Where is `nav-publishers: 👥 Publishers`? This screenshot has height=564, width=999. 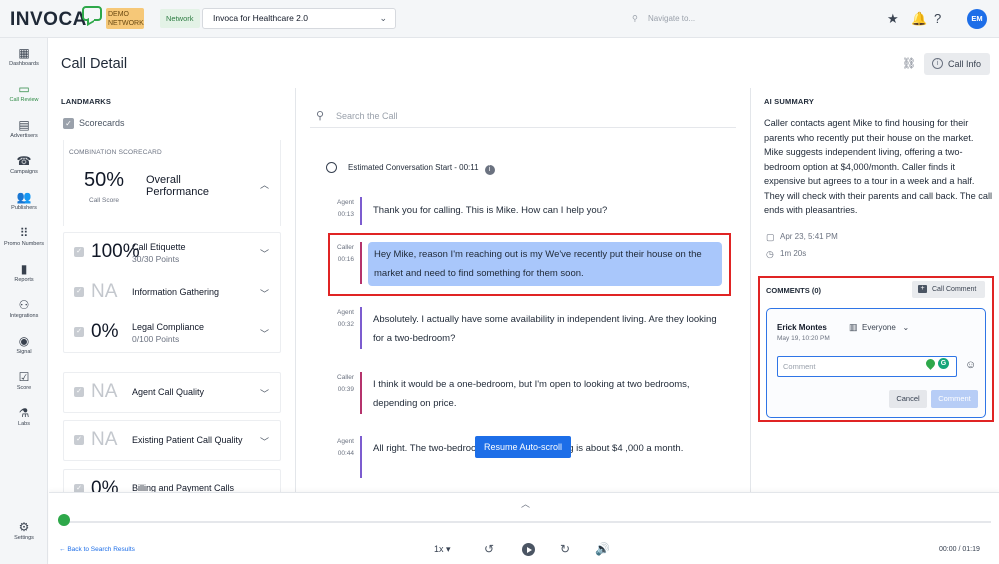
nav-publishers: 👥 Publishers is located at coordinates (24, 207).